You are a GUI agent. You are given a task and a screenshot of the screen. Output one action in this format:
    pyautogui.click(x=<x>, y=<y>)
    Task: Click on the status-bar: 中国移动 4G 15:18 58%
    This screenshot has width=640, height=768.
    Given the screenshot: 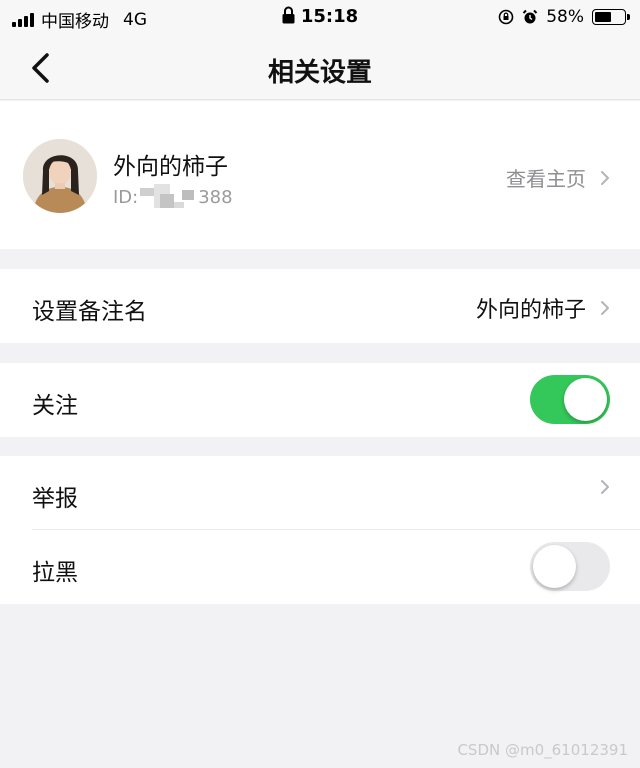 What is the action you would take?
    pyautogui.click(x=320, y=18)
    